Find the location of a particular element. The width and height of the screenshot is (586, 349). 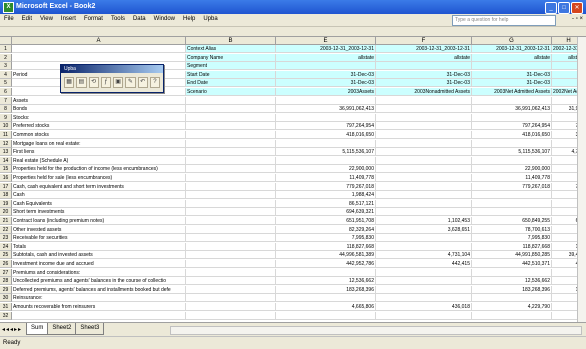

row-header: 12 is located at coordinates (6, 143).